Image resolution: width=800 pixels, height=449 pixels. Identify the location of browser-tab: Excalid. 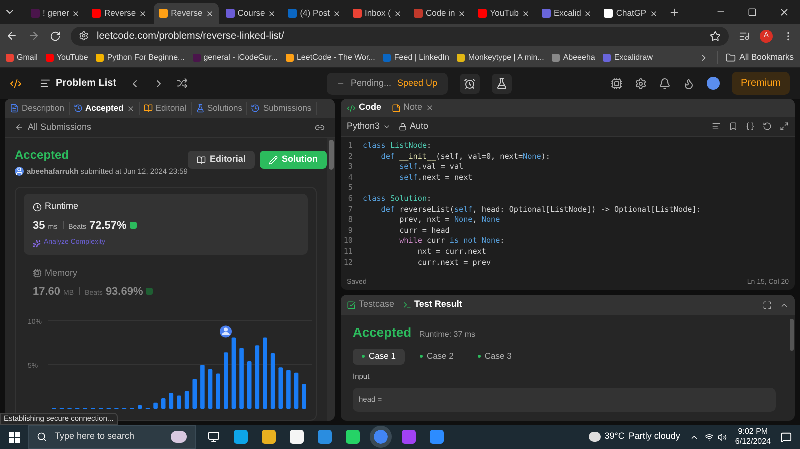
(567, 13).